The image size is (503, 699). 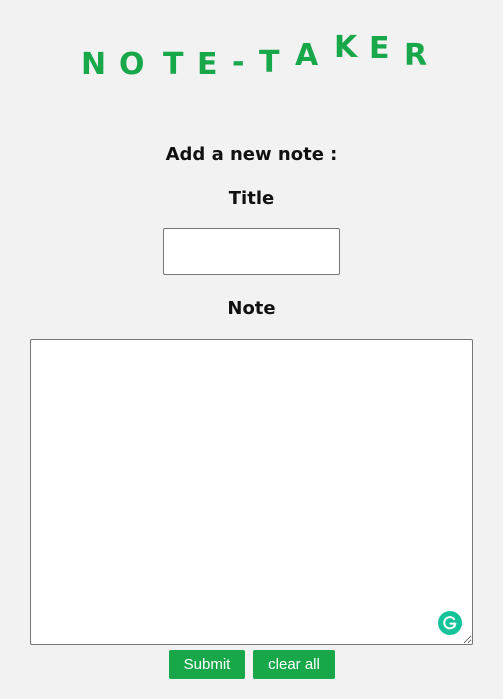 I want to click on logo-letter: -, so click(x=238, y=62).